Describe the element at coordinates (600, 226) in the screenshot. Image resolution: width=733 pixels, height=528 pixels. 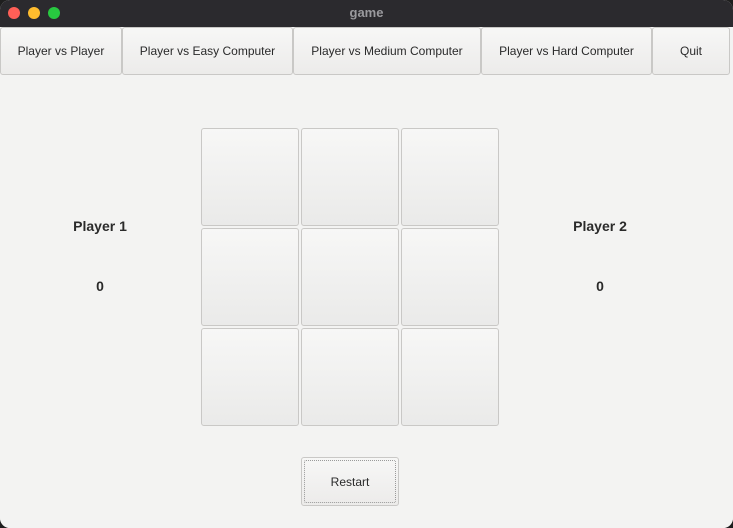
I see `player2-label: Player 2` at that location.